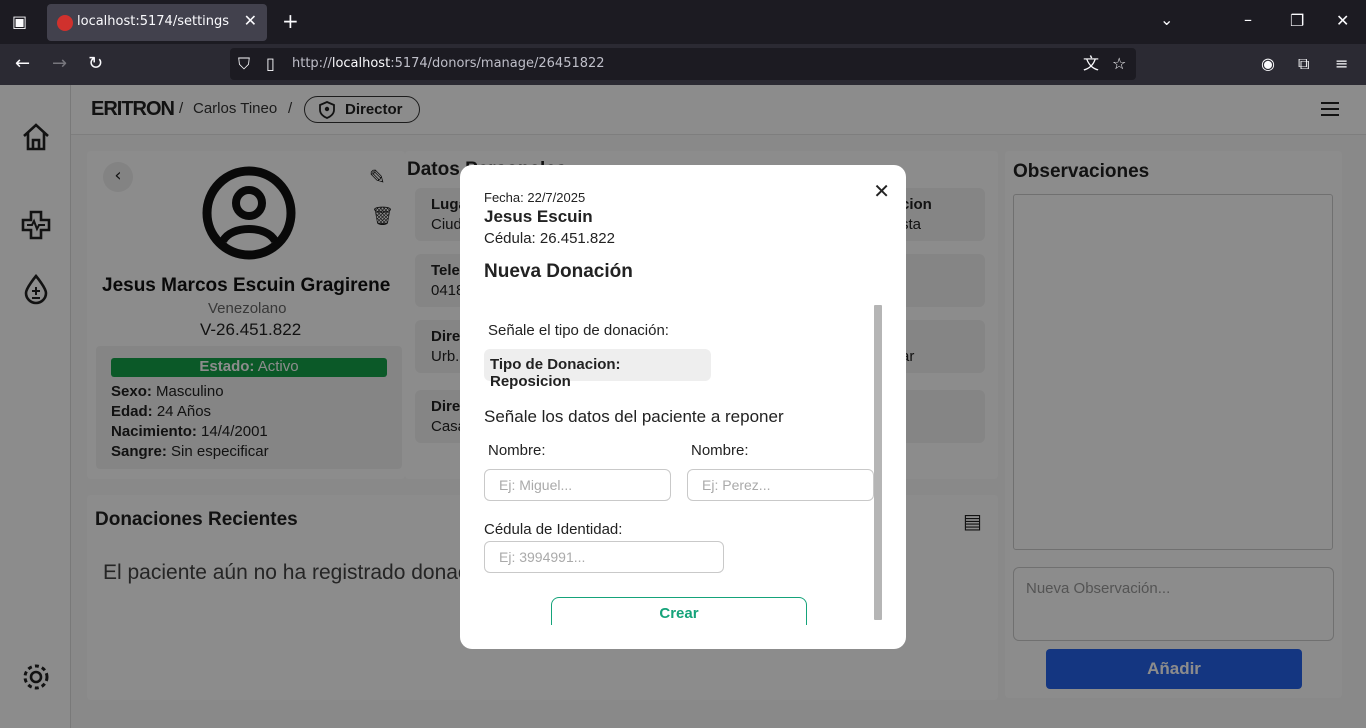  What do you see at coordinates (1119, 64) in the screenshot?
I see `bookmark-star-icon: ☆` at bounding box center [1119, 64].